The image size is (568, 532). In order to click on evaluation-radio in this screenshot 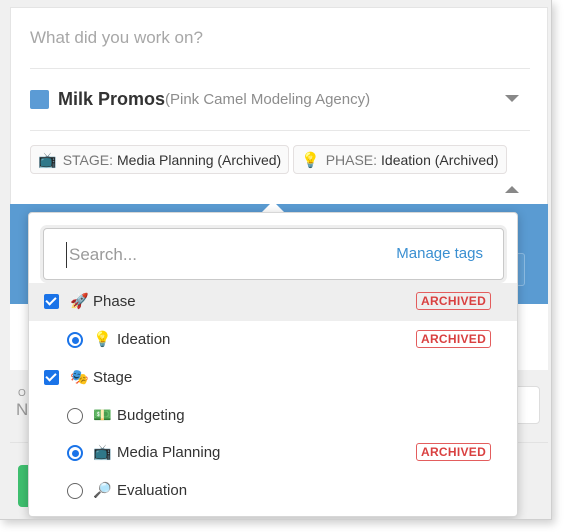, I will do `click(75, 491)`.